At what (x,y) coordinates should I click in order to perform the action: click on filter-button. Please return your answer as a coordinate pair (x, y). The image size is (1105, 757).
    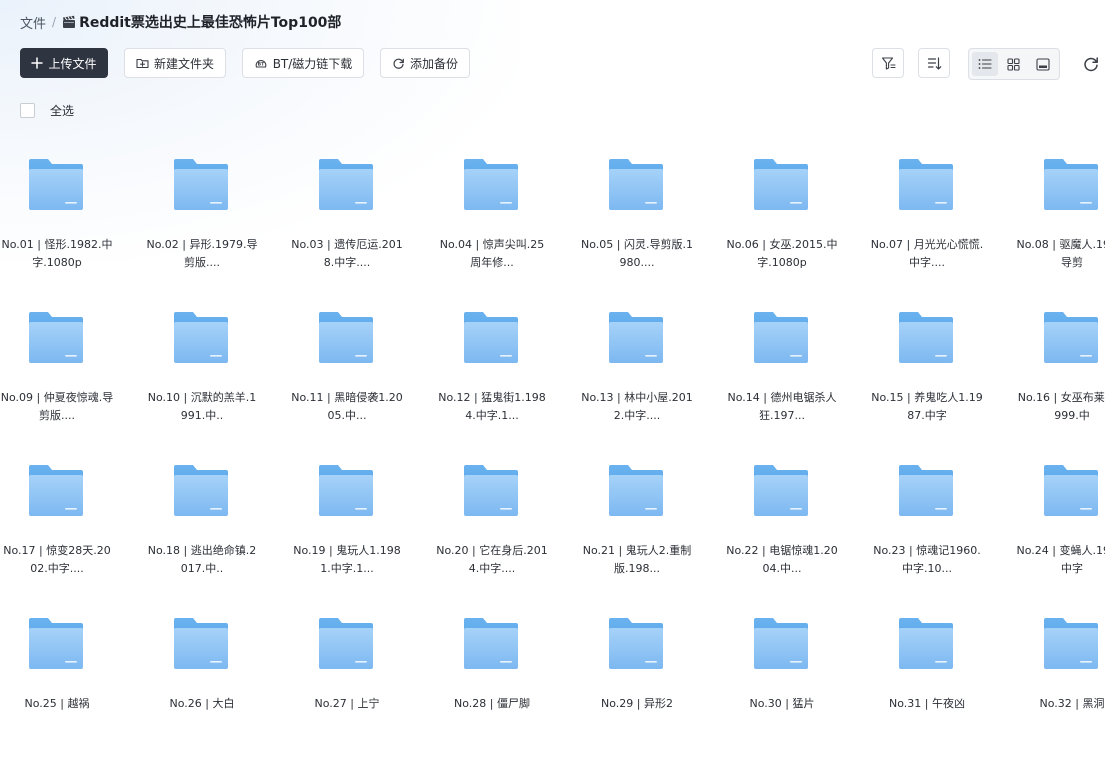
    Looking at the image, I should click on (888, 63).